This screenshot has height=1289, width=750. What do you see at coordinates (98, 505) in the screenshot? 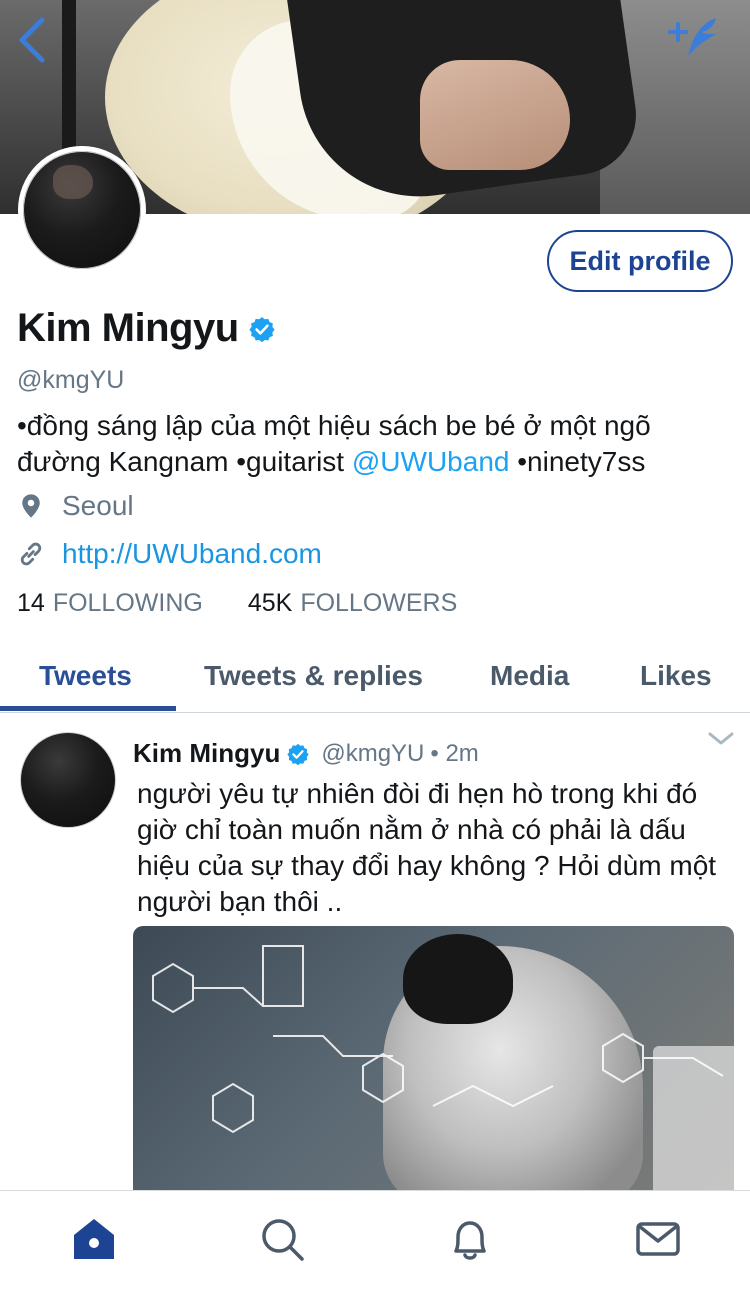
I see `location-text: Seoul` at bounding box center [98, 505].